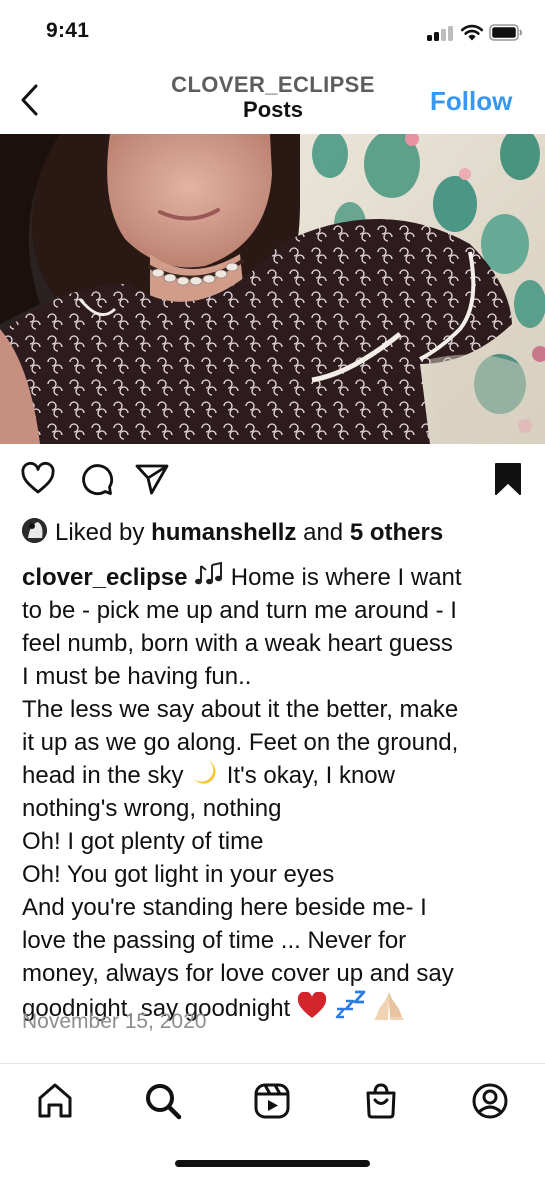 The image size is (545, 1180). Describe the element at coordinates (471, 101) in the screenshot. I see `follow-button: Follow` at that location.